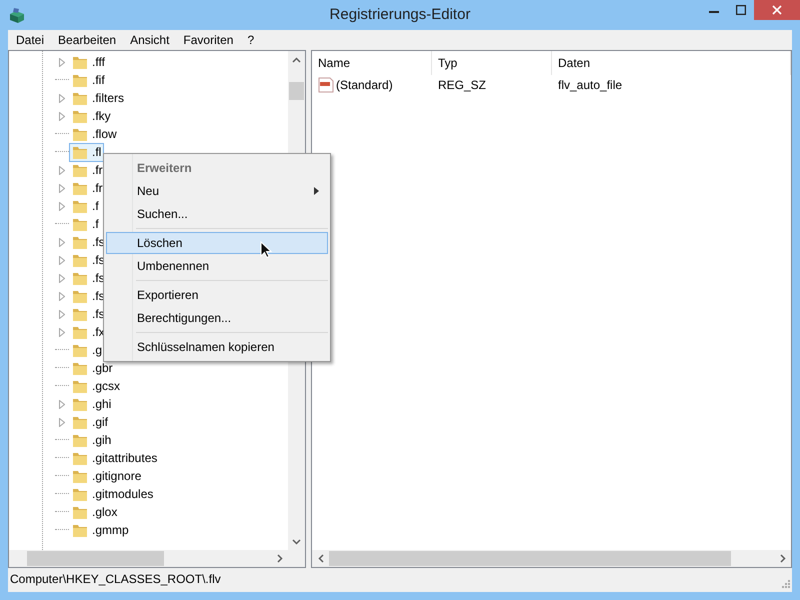 Image resolution: width=800 pixels, height=600 pixels. What do you see at coordinates (217, 266) in the screenshot?
I see `context-menu-item: Umbenennen` at bounding box center [217, 266].